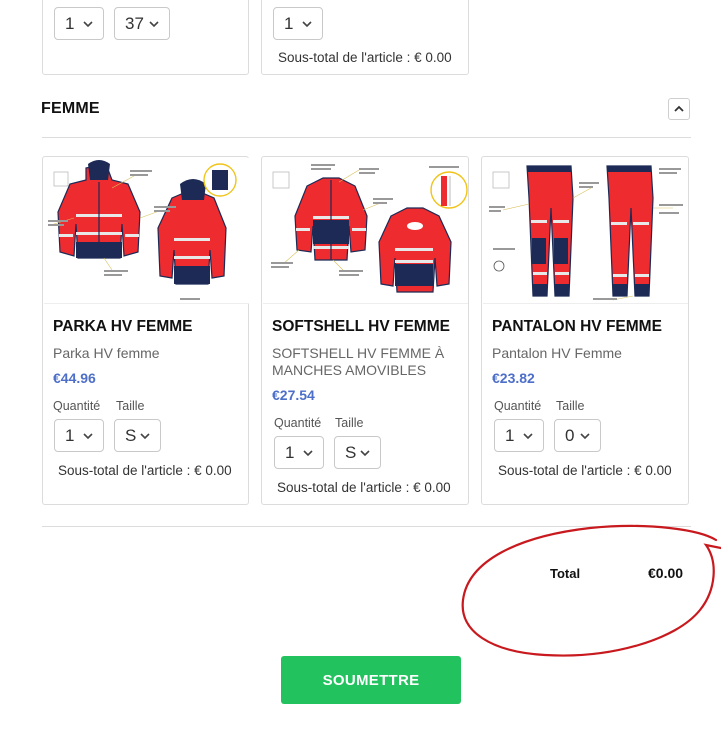 Image resolution: width=721 pixels, height=740 pixels. Describe the element at coordinates (369, 228) in the screenshot. I see `softshell-illustration` at that location.